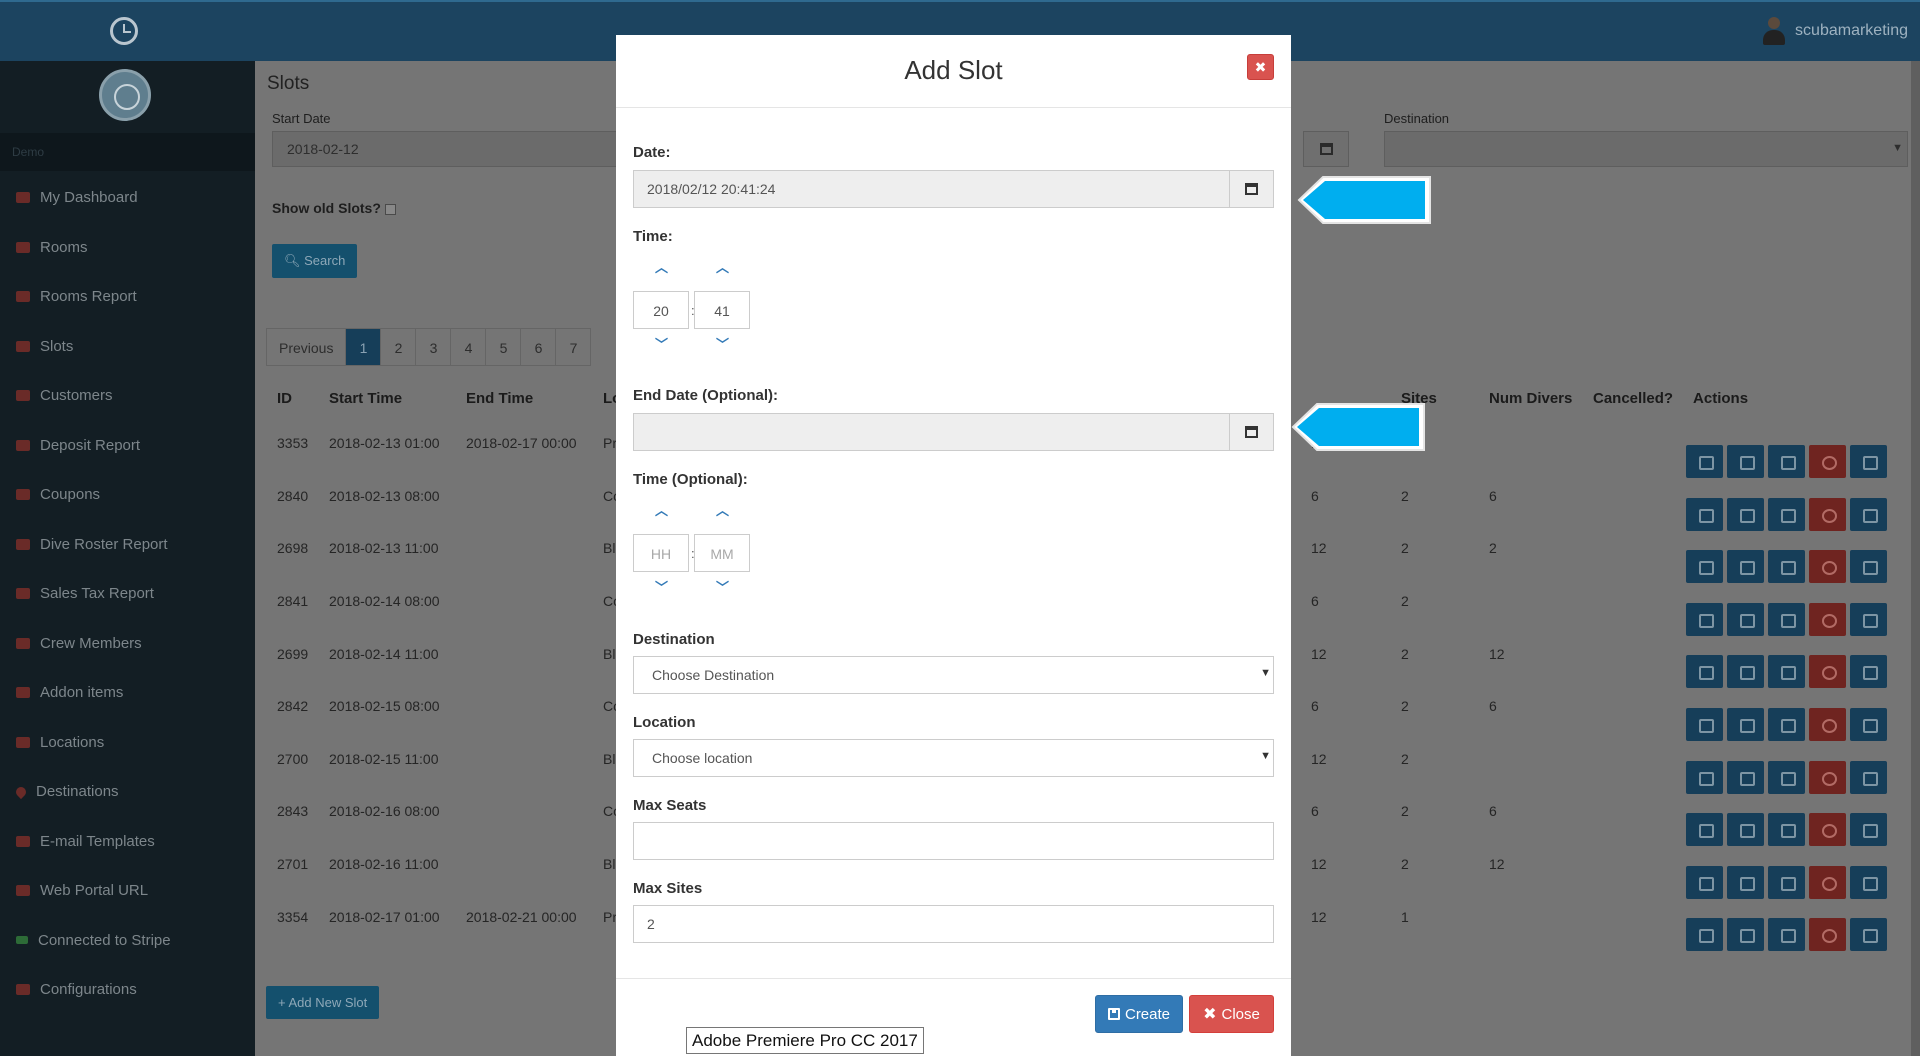  I want to click on sidebar-item-dive-roster-report: Dive Roster Report, so click(127, 545).